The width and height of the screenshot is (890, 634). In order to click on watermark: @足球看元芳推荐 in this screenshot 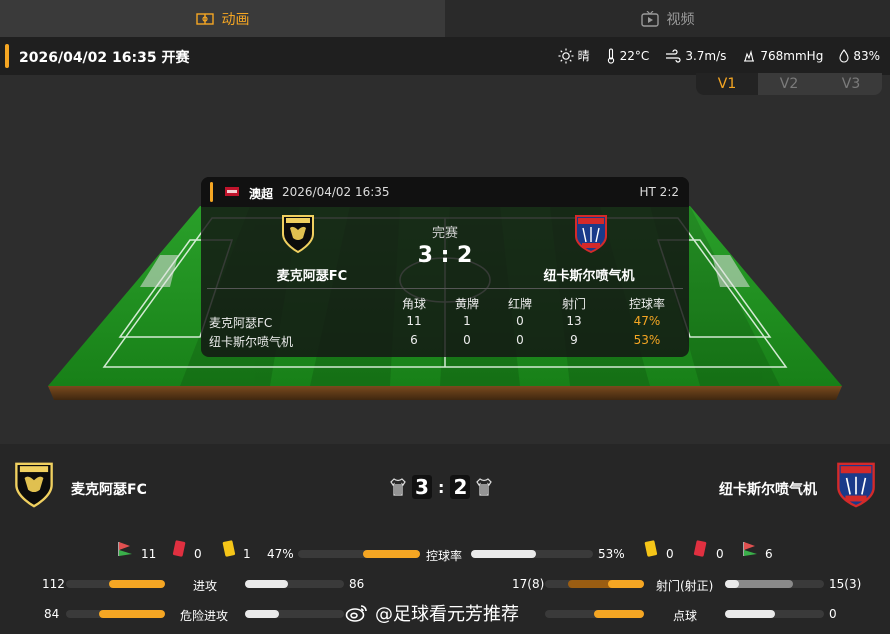, I will do `click(432, 613)`.